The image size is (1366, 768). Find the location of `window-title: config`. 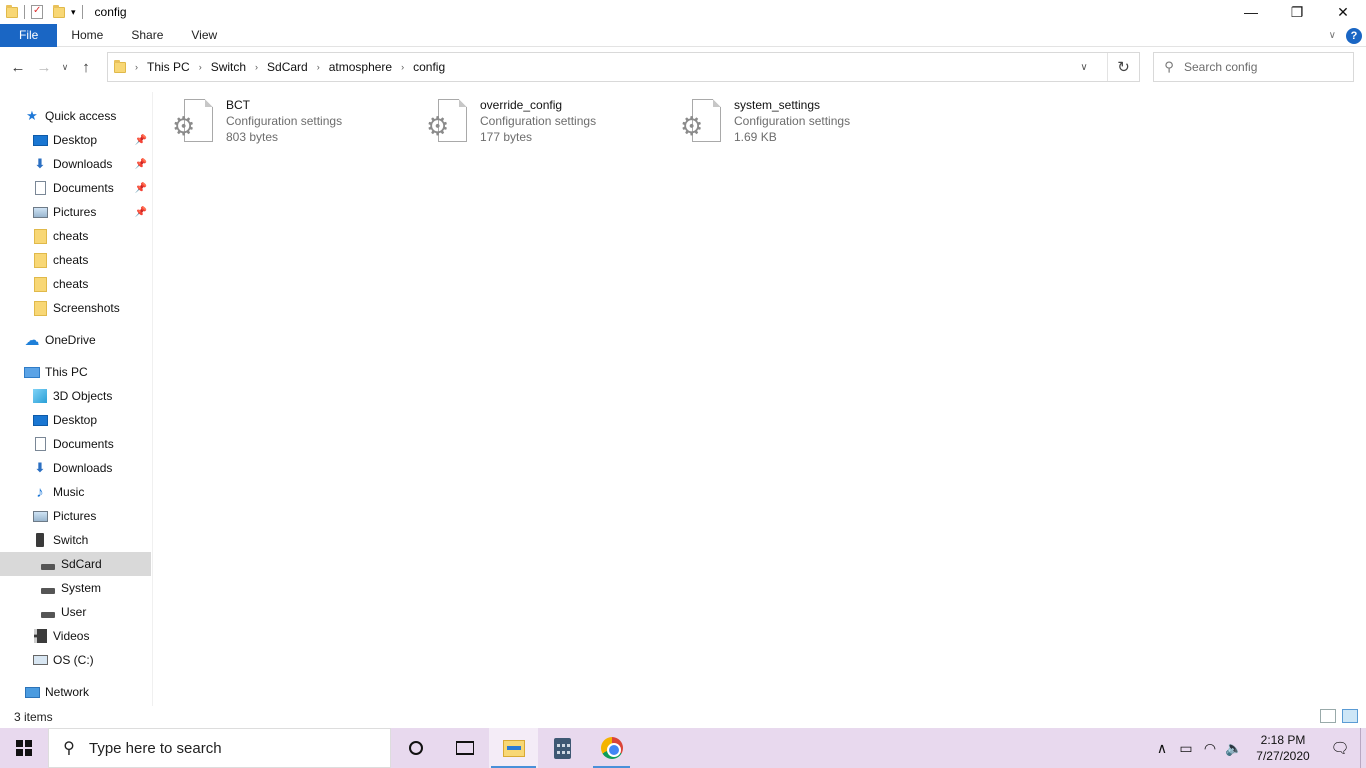

window-title: config is located at coordinates (110, 12).